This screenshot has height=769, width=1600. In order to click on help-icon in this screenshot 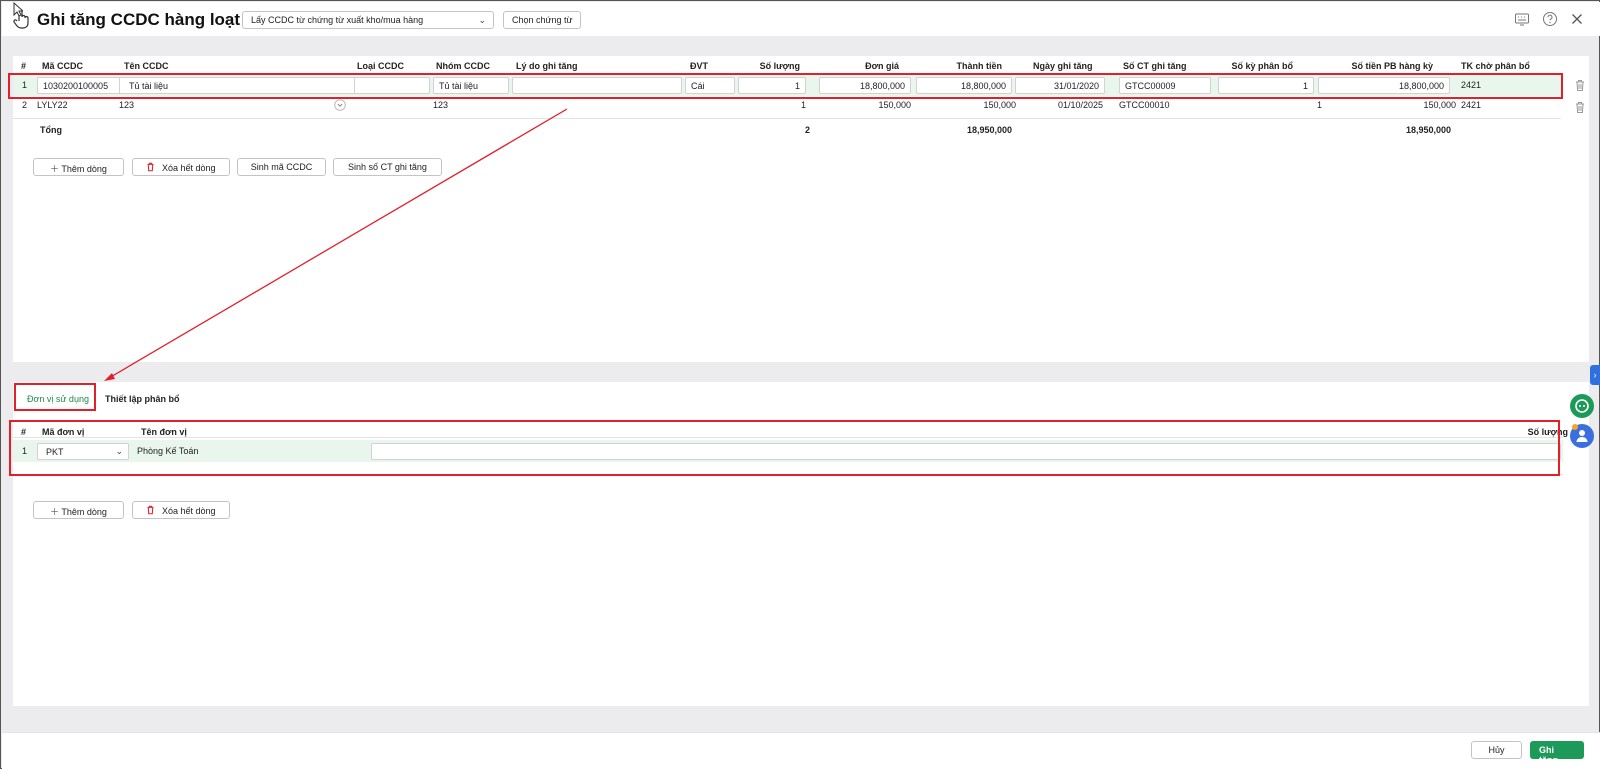, I will do `click(1550, 19)`.